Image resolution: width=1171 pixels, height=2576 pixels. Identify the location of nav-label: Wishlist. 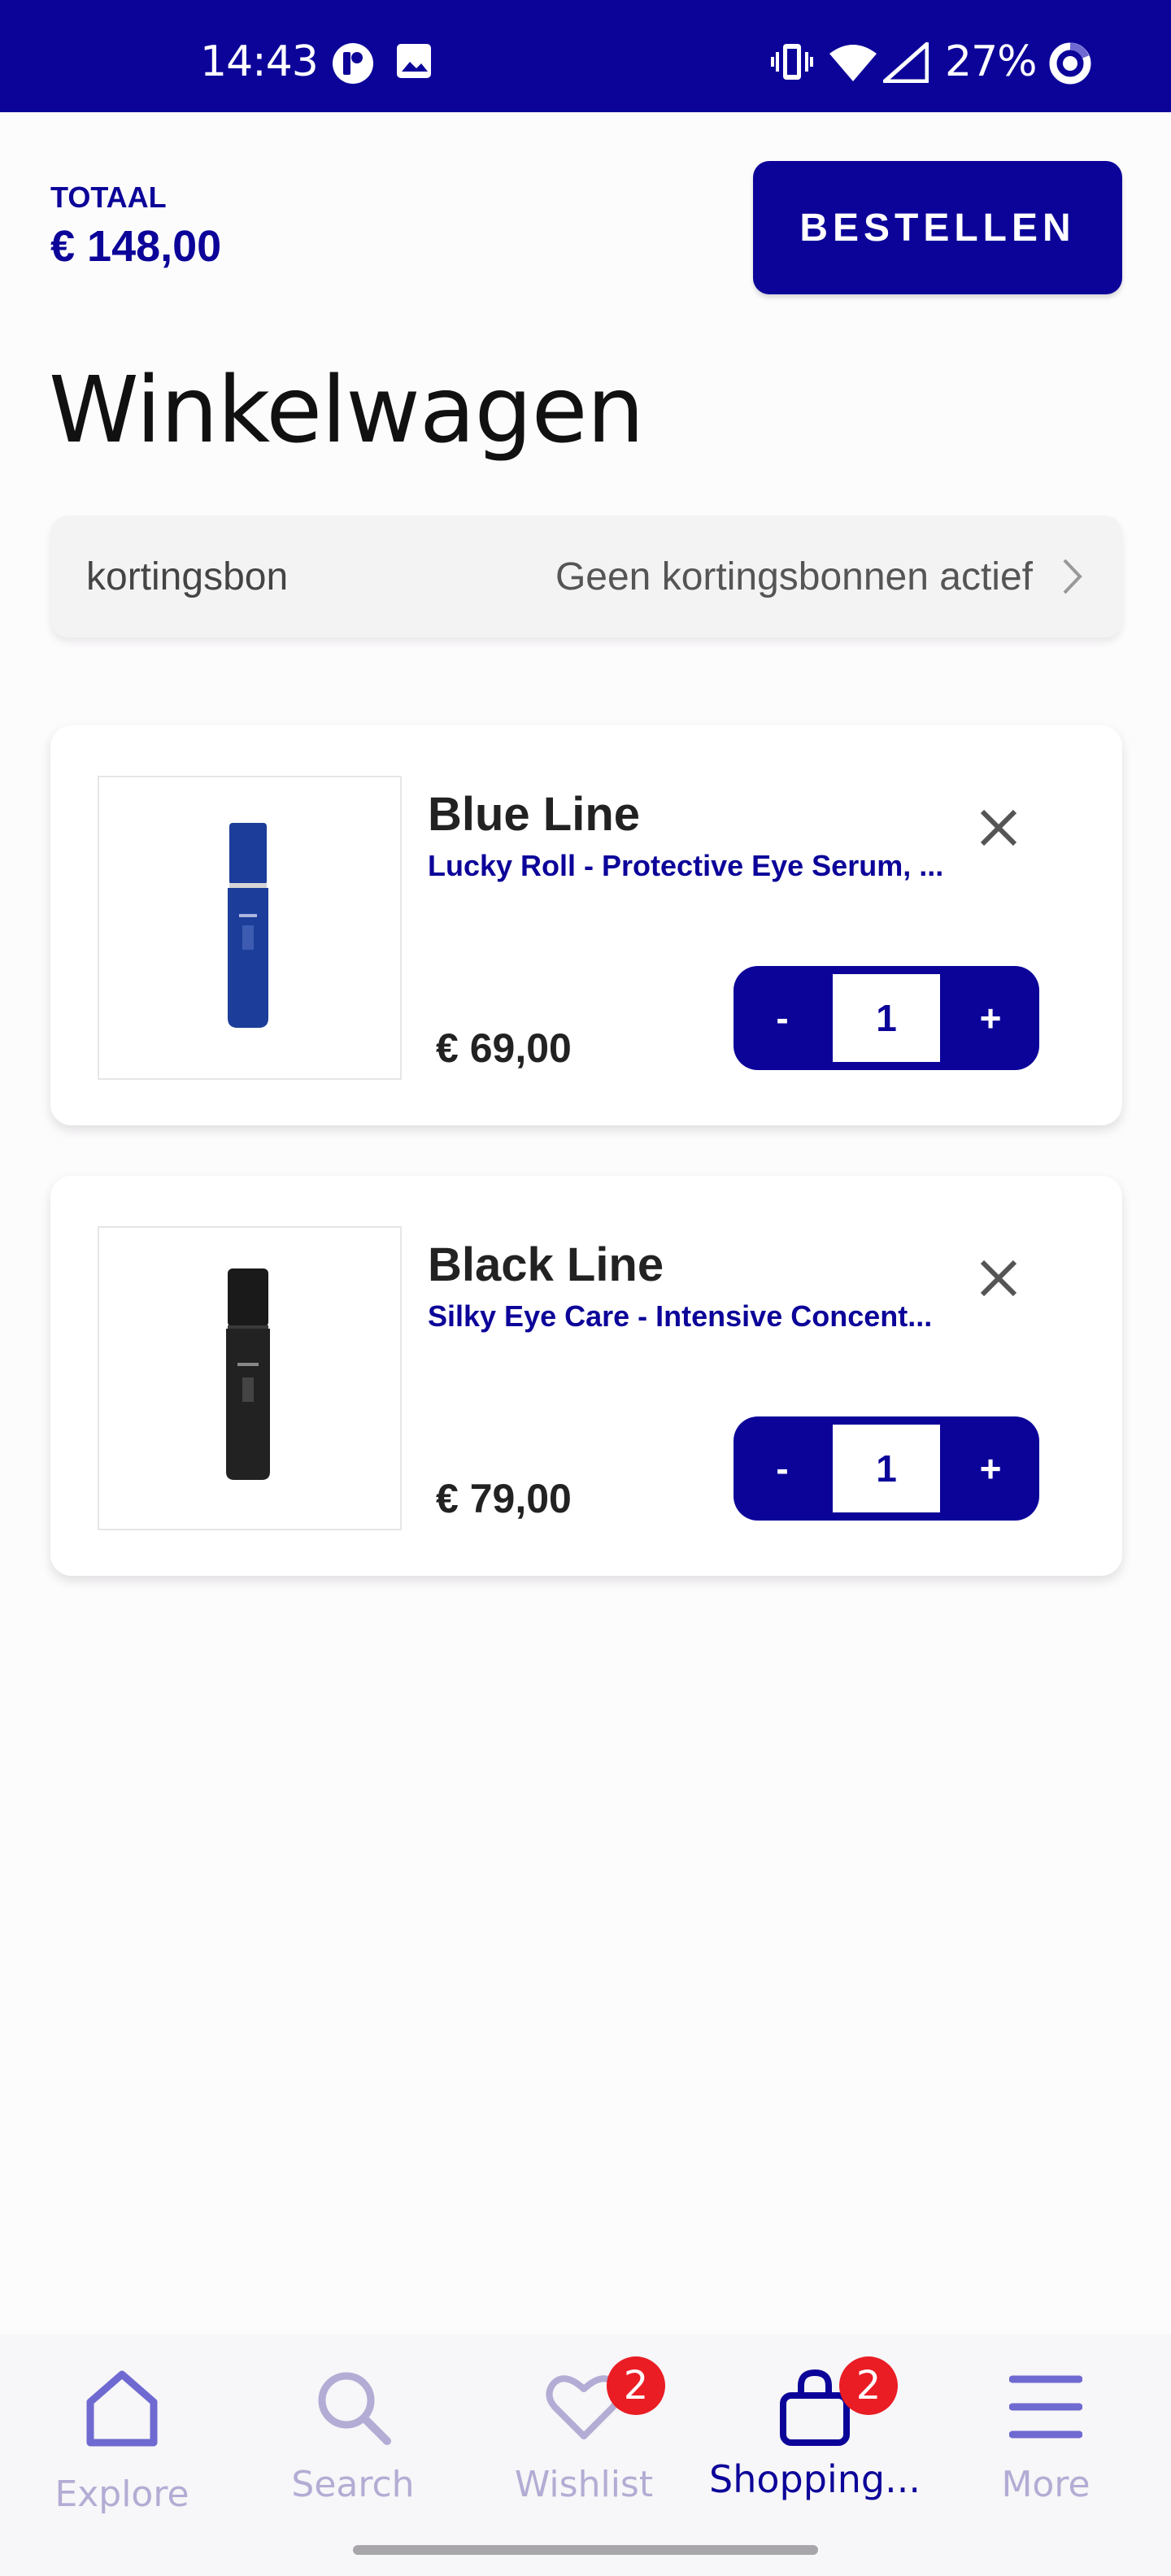
(584, 2484).